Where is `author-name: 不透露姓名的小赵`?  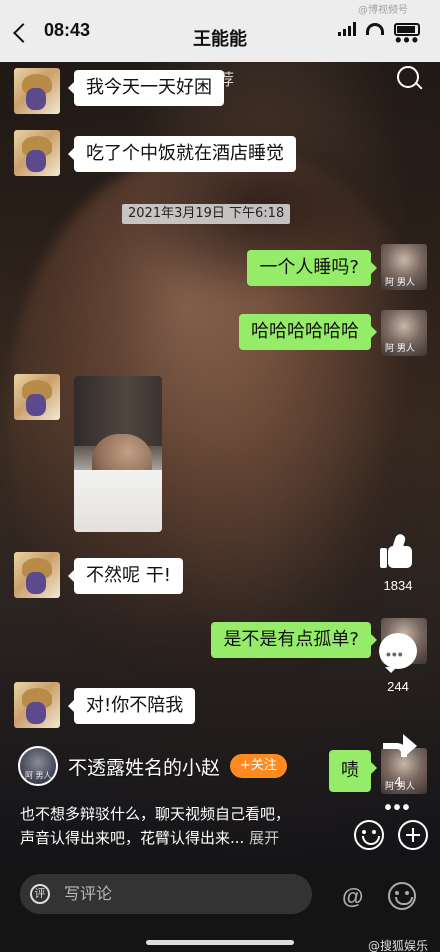 author-name: 不透露姓名的小赵 is located at coordinates (144, 766).